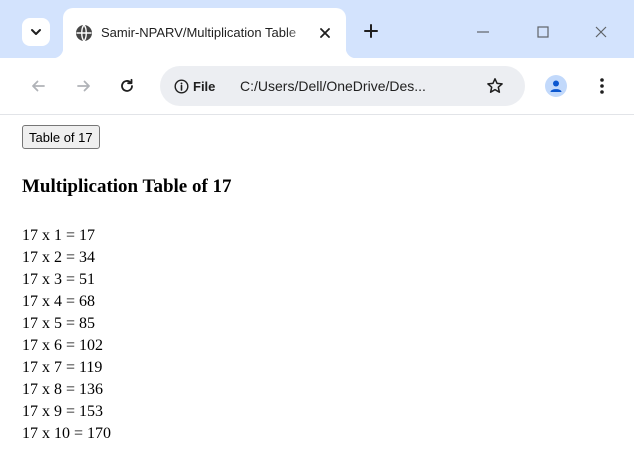  I want to click on result-line: 17 x 1 = 17, so click(59, 235).